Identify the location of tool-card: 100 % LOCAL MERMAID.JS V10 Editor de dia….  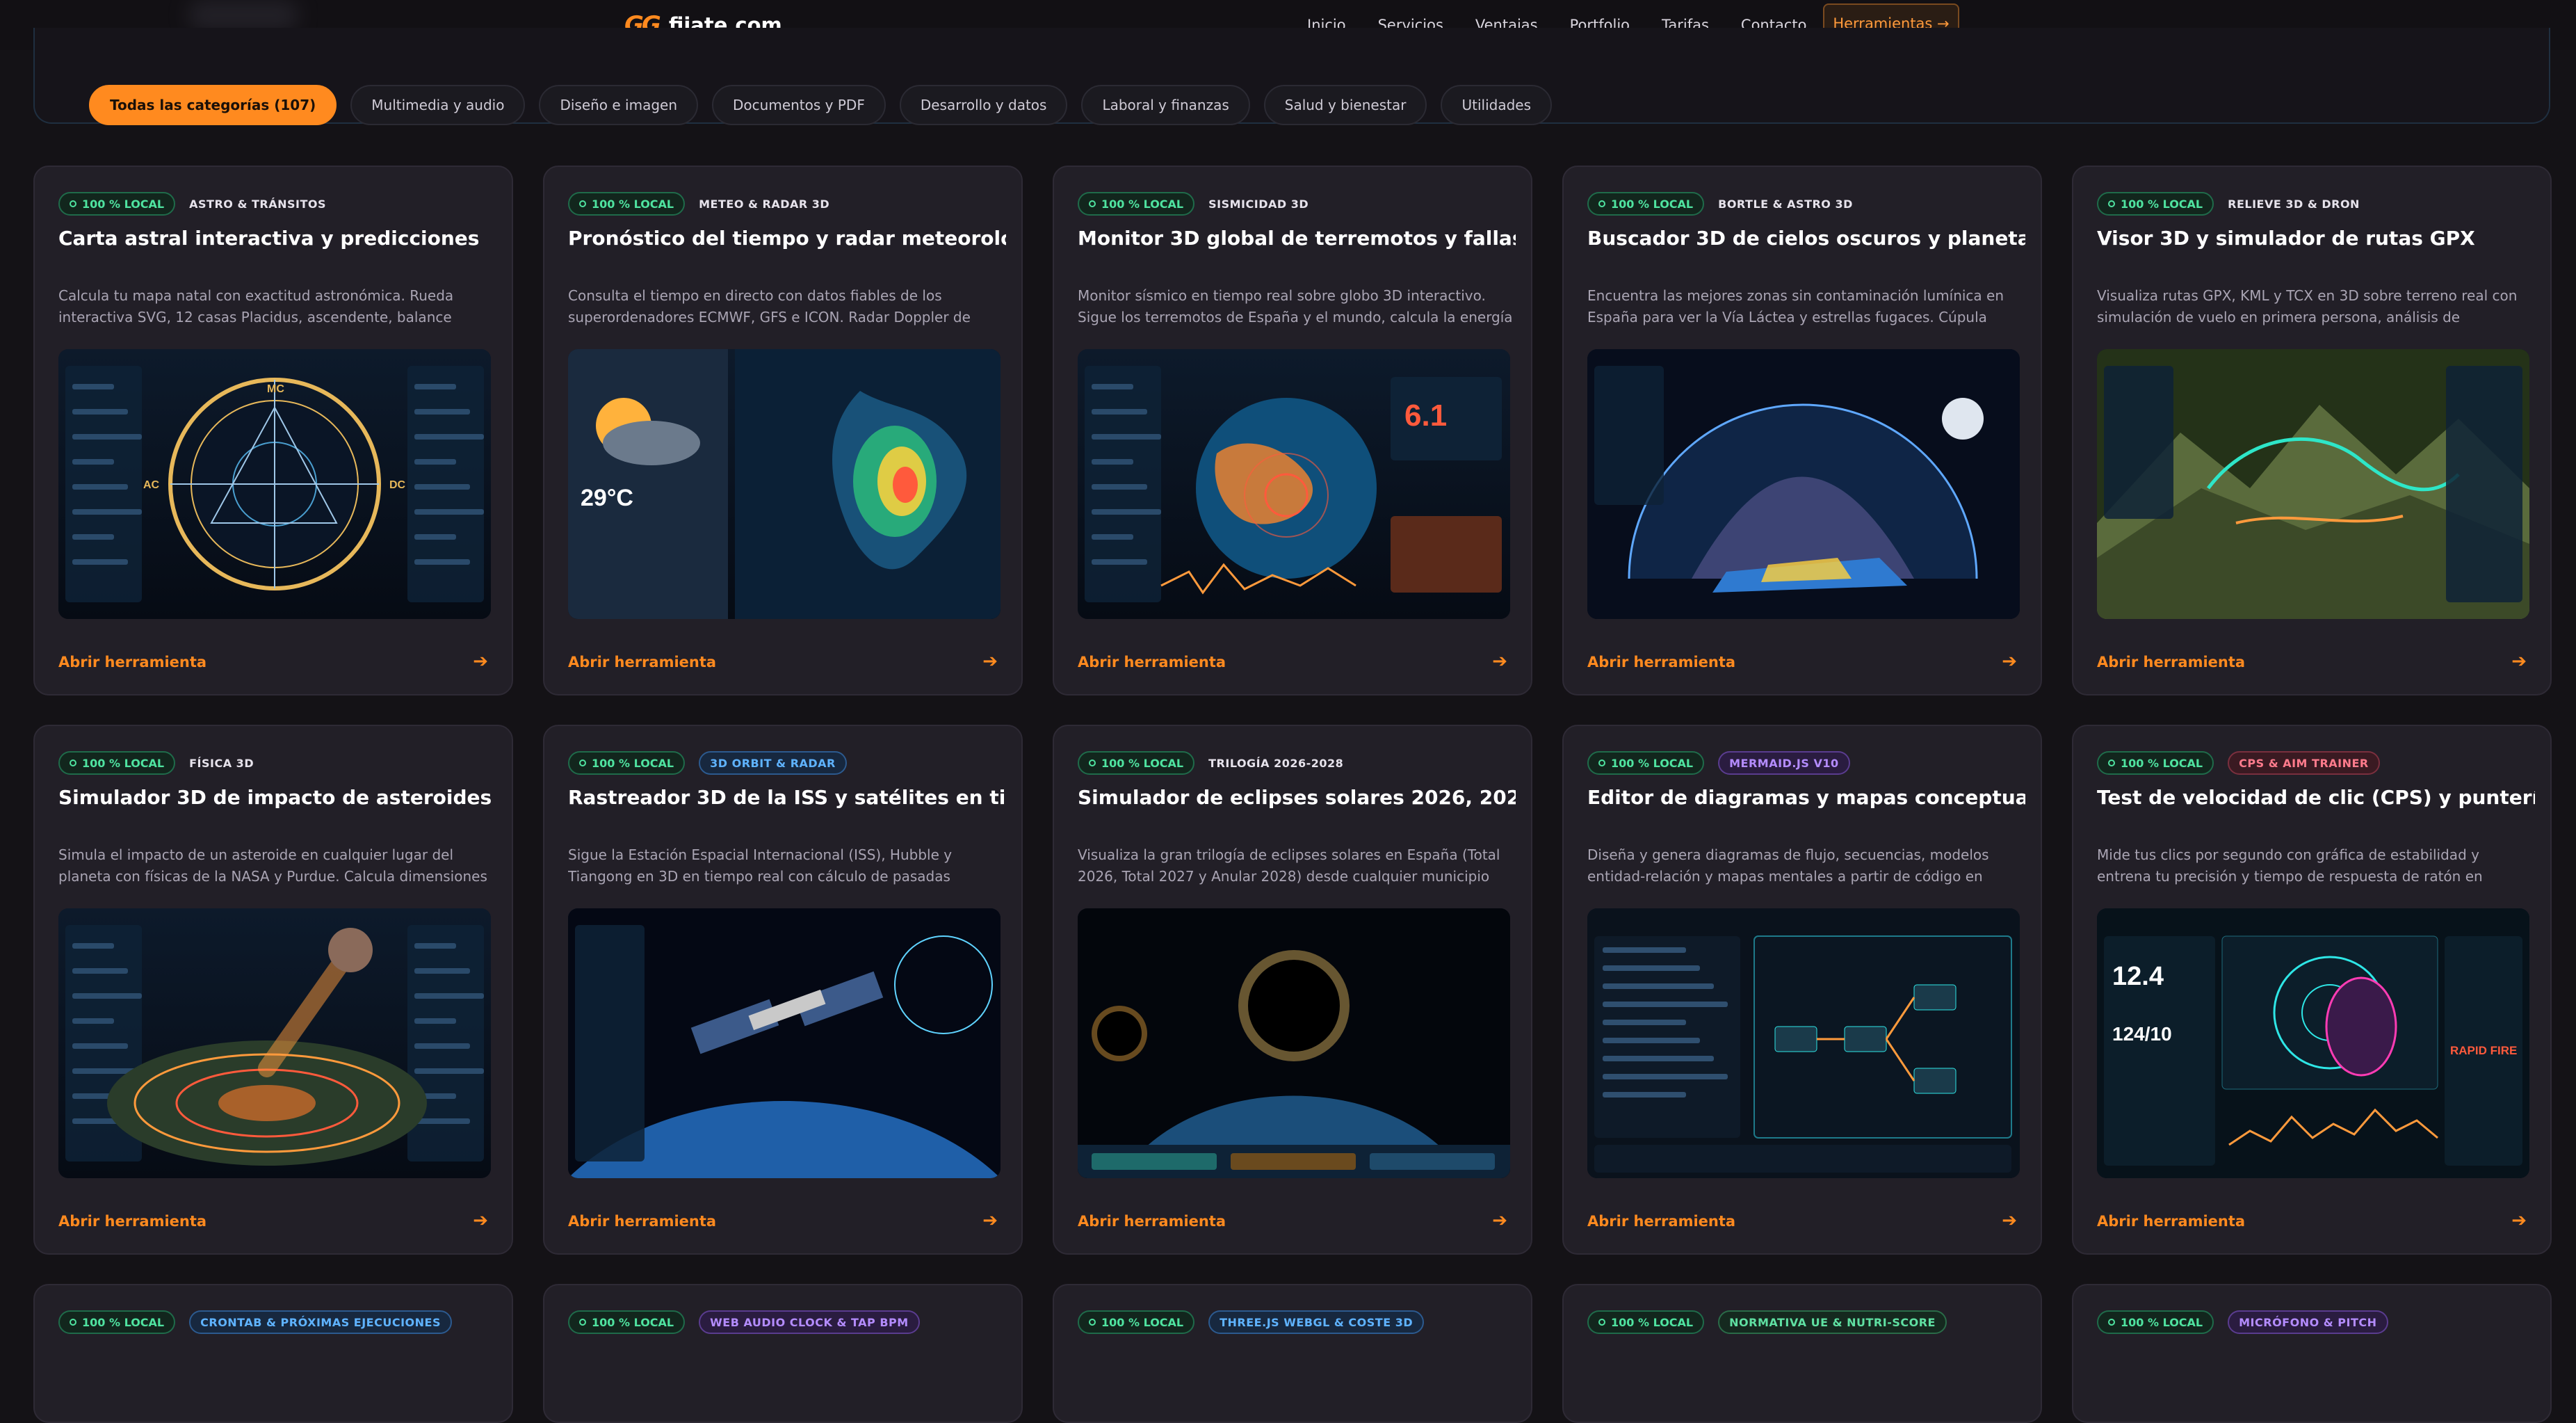
(1802, 990).